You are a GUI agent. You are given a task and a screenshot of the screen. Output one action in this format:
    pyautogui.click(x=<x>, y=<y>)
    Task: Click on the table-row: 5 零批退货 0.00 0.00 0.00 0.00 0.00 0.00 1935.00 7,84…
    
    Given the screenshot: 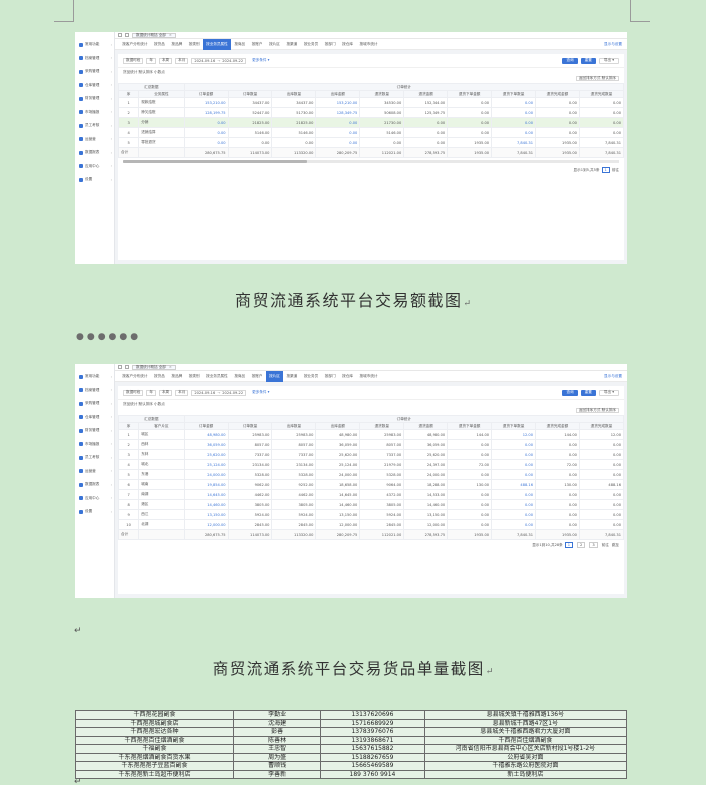 What is the action you would take?
    pyautogui.click(x=371, y=142)
    